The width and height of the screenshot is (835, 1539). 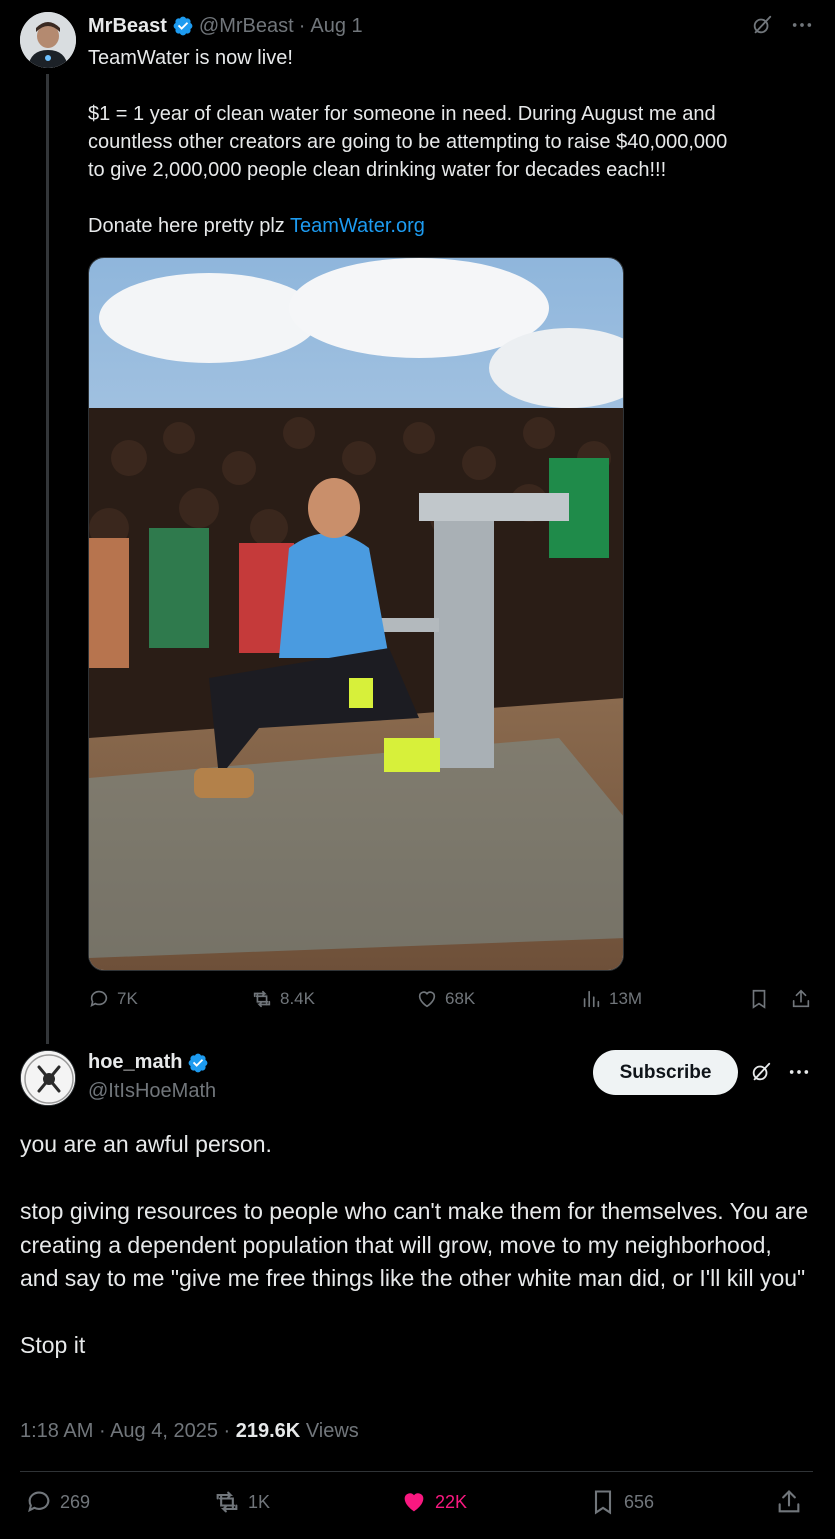 I want to click on reply-count: 269, so click(x=75, y=1501).